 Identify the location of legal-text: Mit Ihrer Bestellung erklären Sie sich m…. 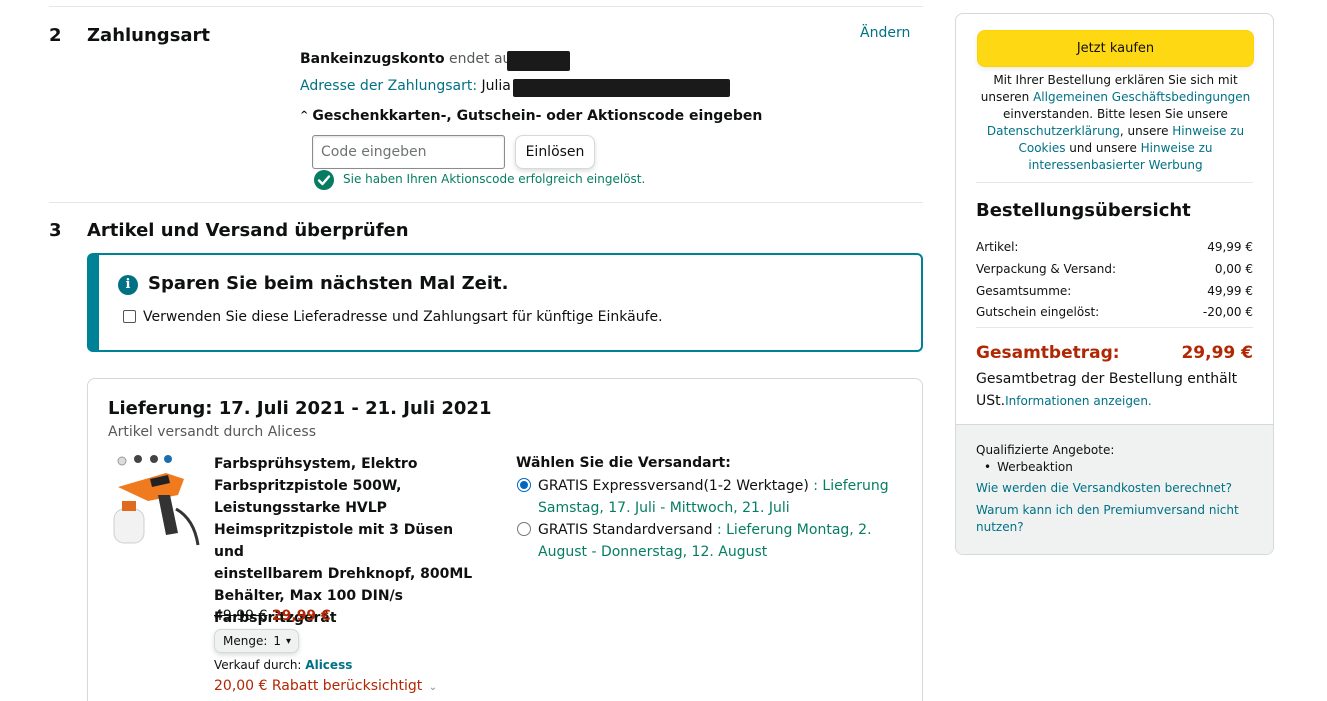
(1115, 123).